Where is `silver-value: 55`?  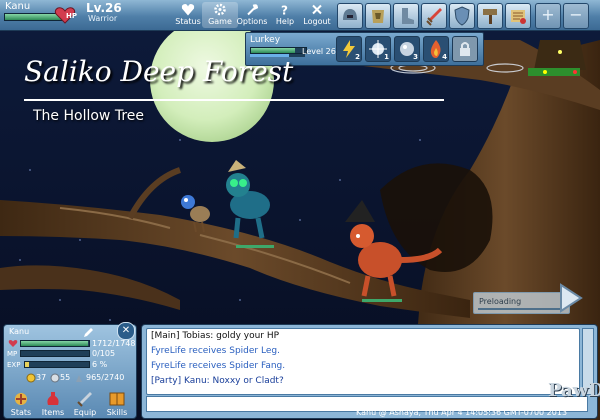 silver-value: 55 is located at coordinates (65, 377).